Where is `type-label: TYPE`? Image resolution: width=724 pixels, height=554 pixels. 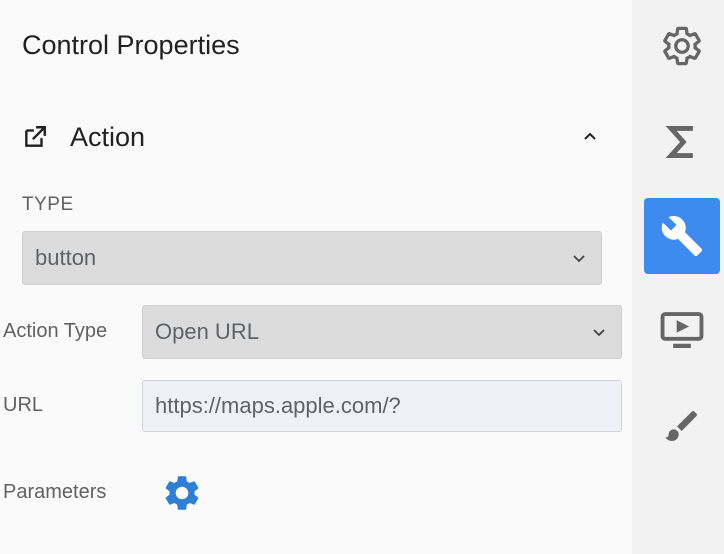 type-label: TYPE is located at coordinates (48, 204).